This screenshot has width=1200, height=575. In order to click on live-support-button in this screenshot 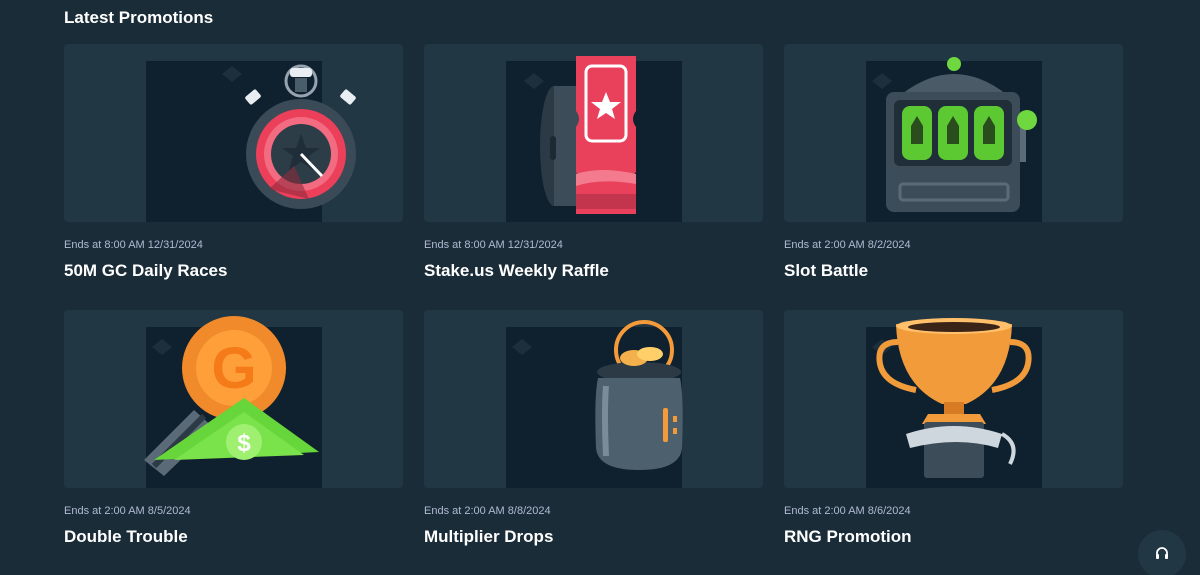, I will do `click(1162, 552)`.